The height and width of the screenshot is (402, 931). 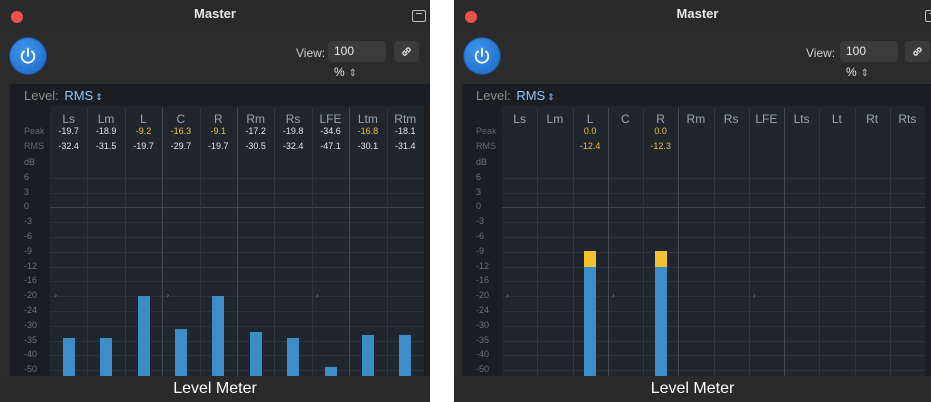 What do you see at coordinates (479, 176) in the screenshot?
I see `scale-label-6: 6` at bounding box center [479, 176].